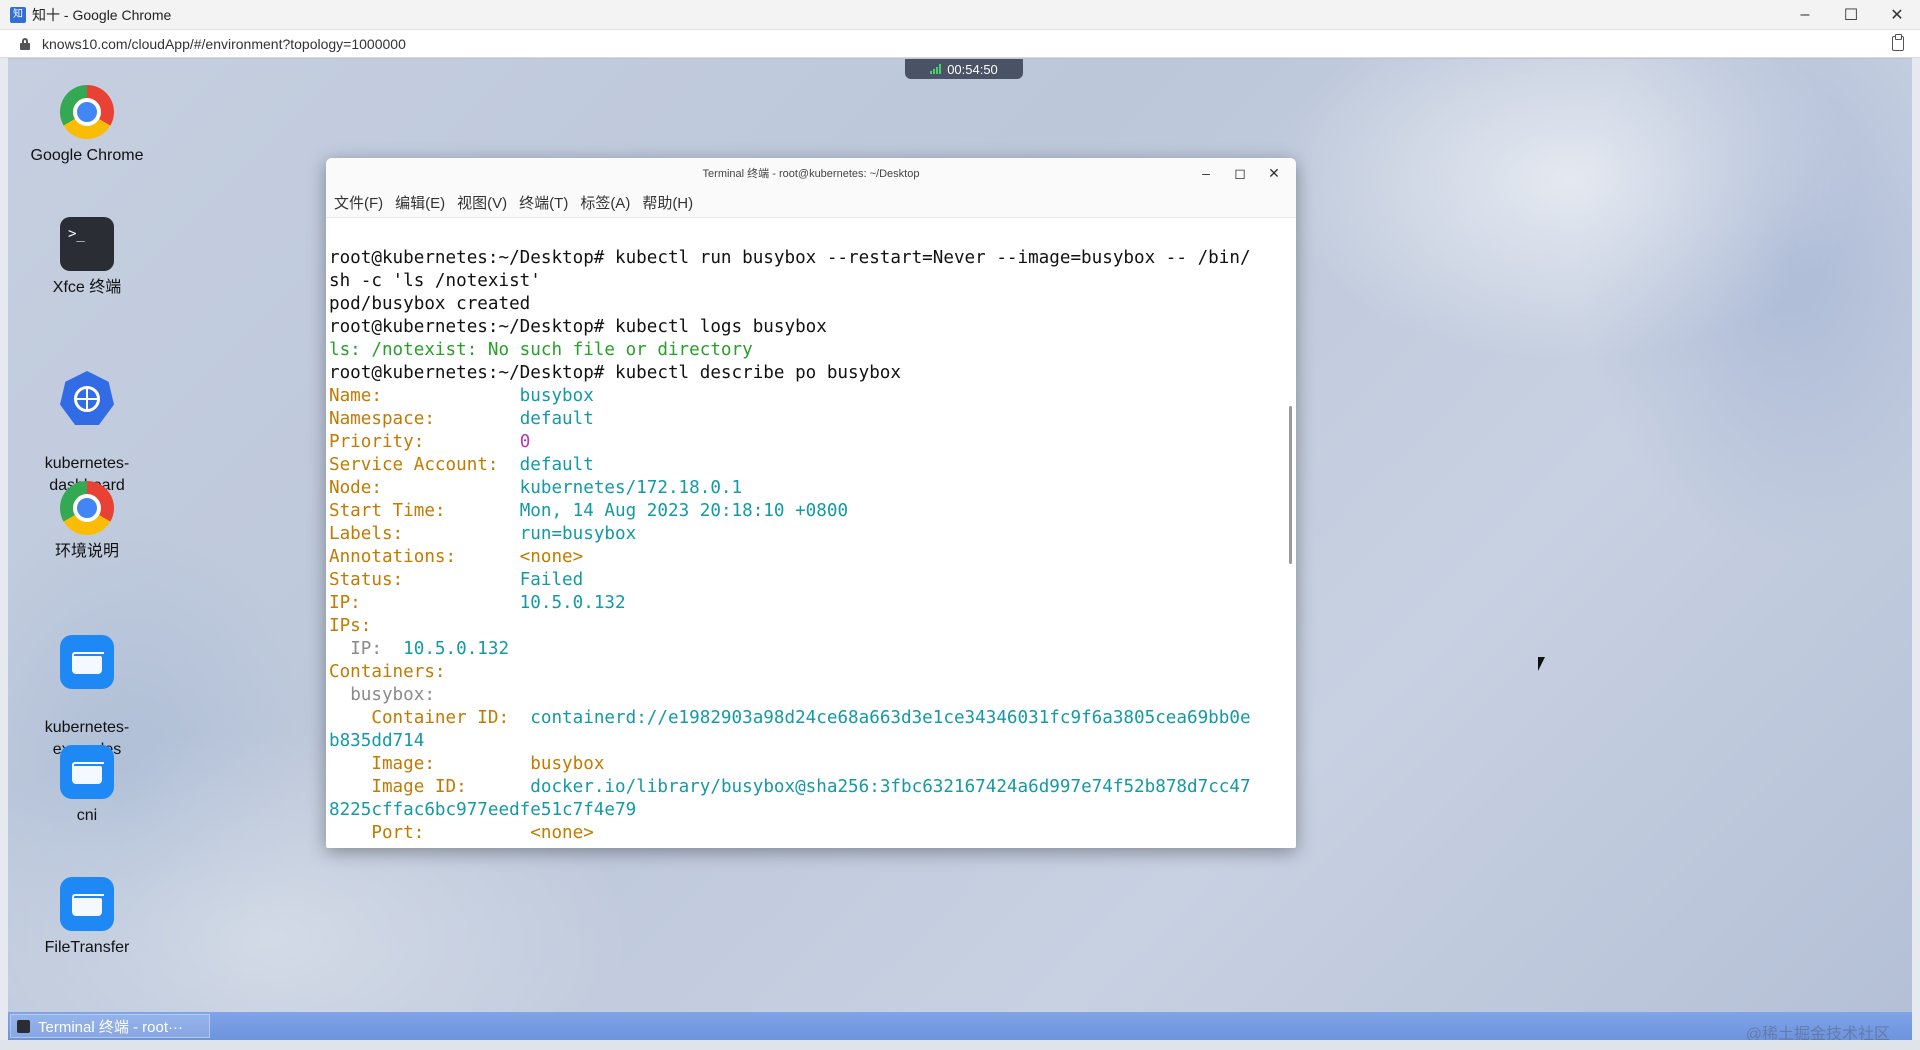  What do you see at coordinates (86, 551) in the screenshot?
I see `desktop-icon-label: 环境说明` at bounding box center [86, 551].